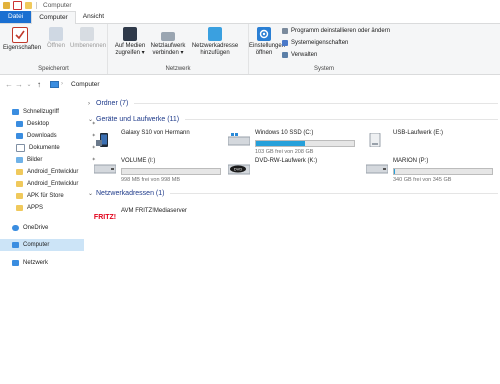  Describe the element at coordinates (53, 69) in the screenshot. I see `group-label-storage: Speicherort` at that location.